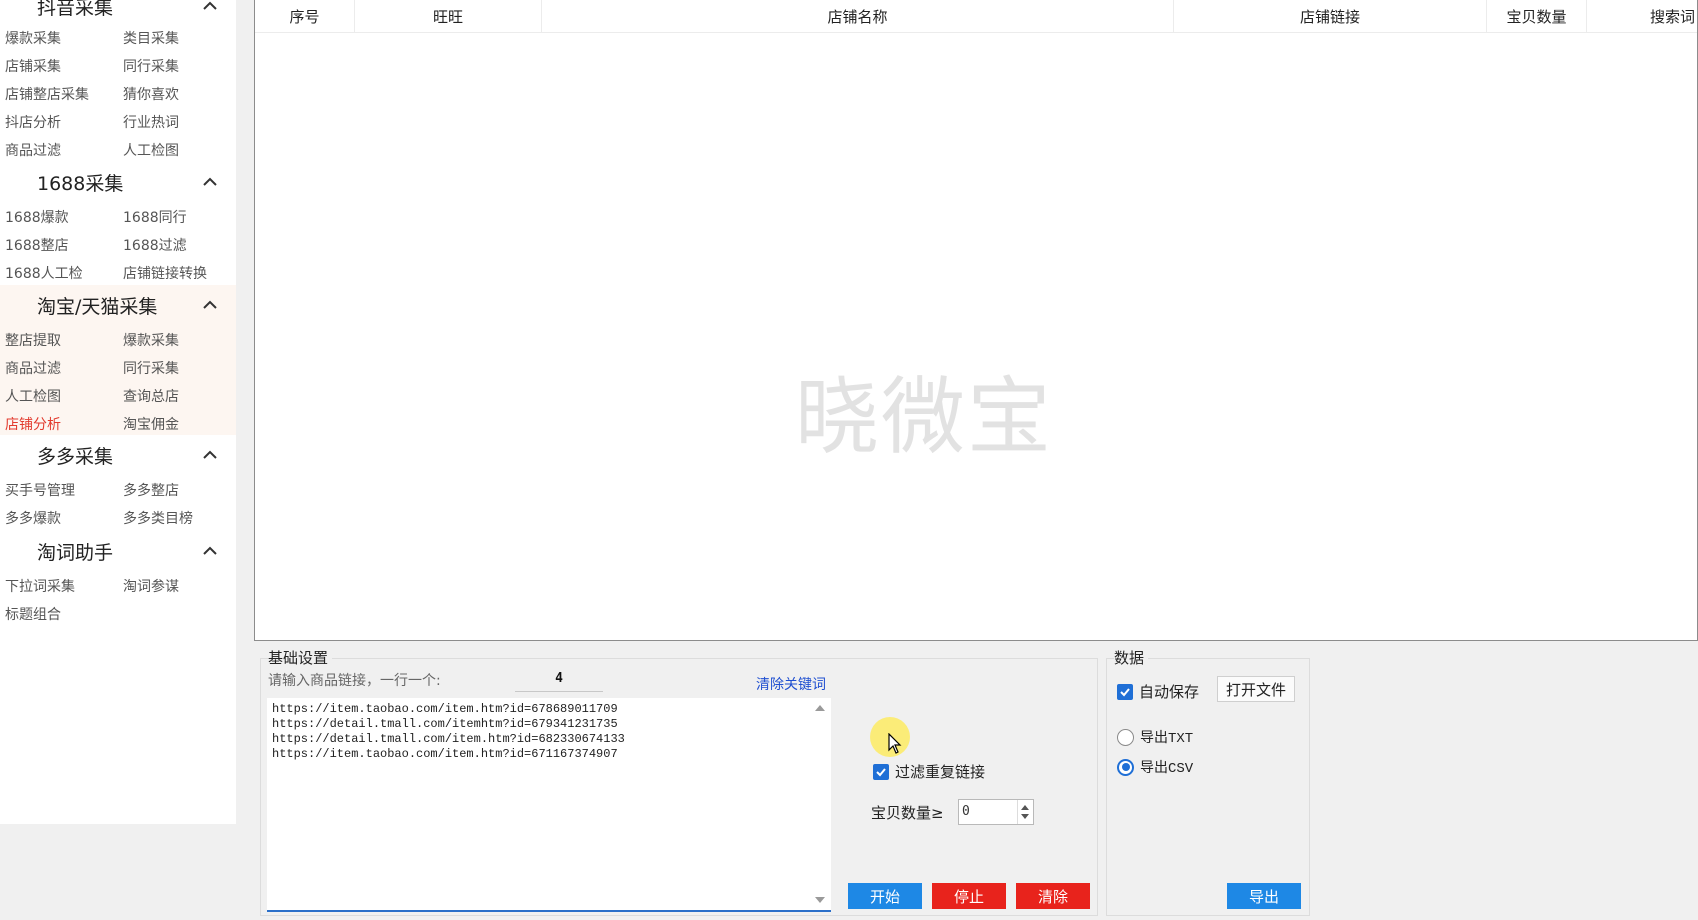  Describe the element at coordinates (1642, 16) in the screenshot. I see `column-header-search-term: 搜索词` at that location.